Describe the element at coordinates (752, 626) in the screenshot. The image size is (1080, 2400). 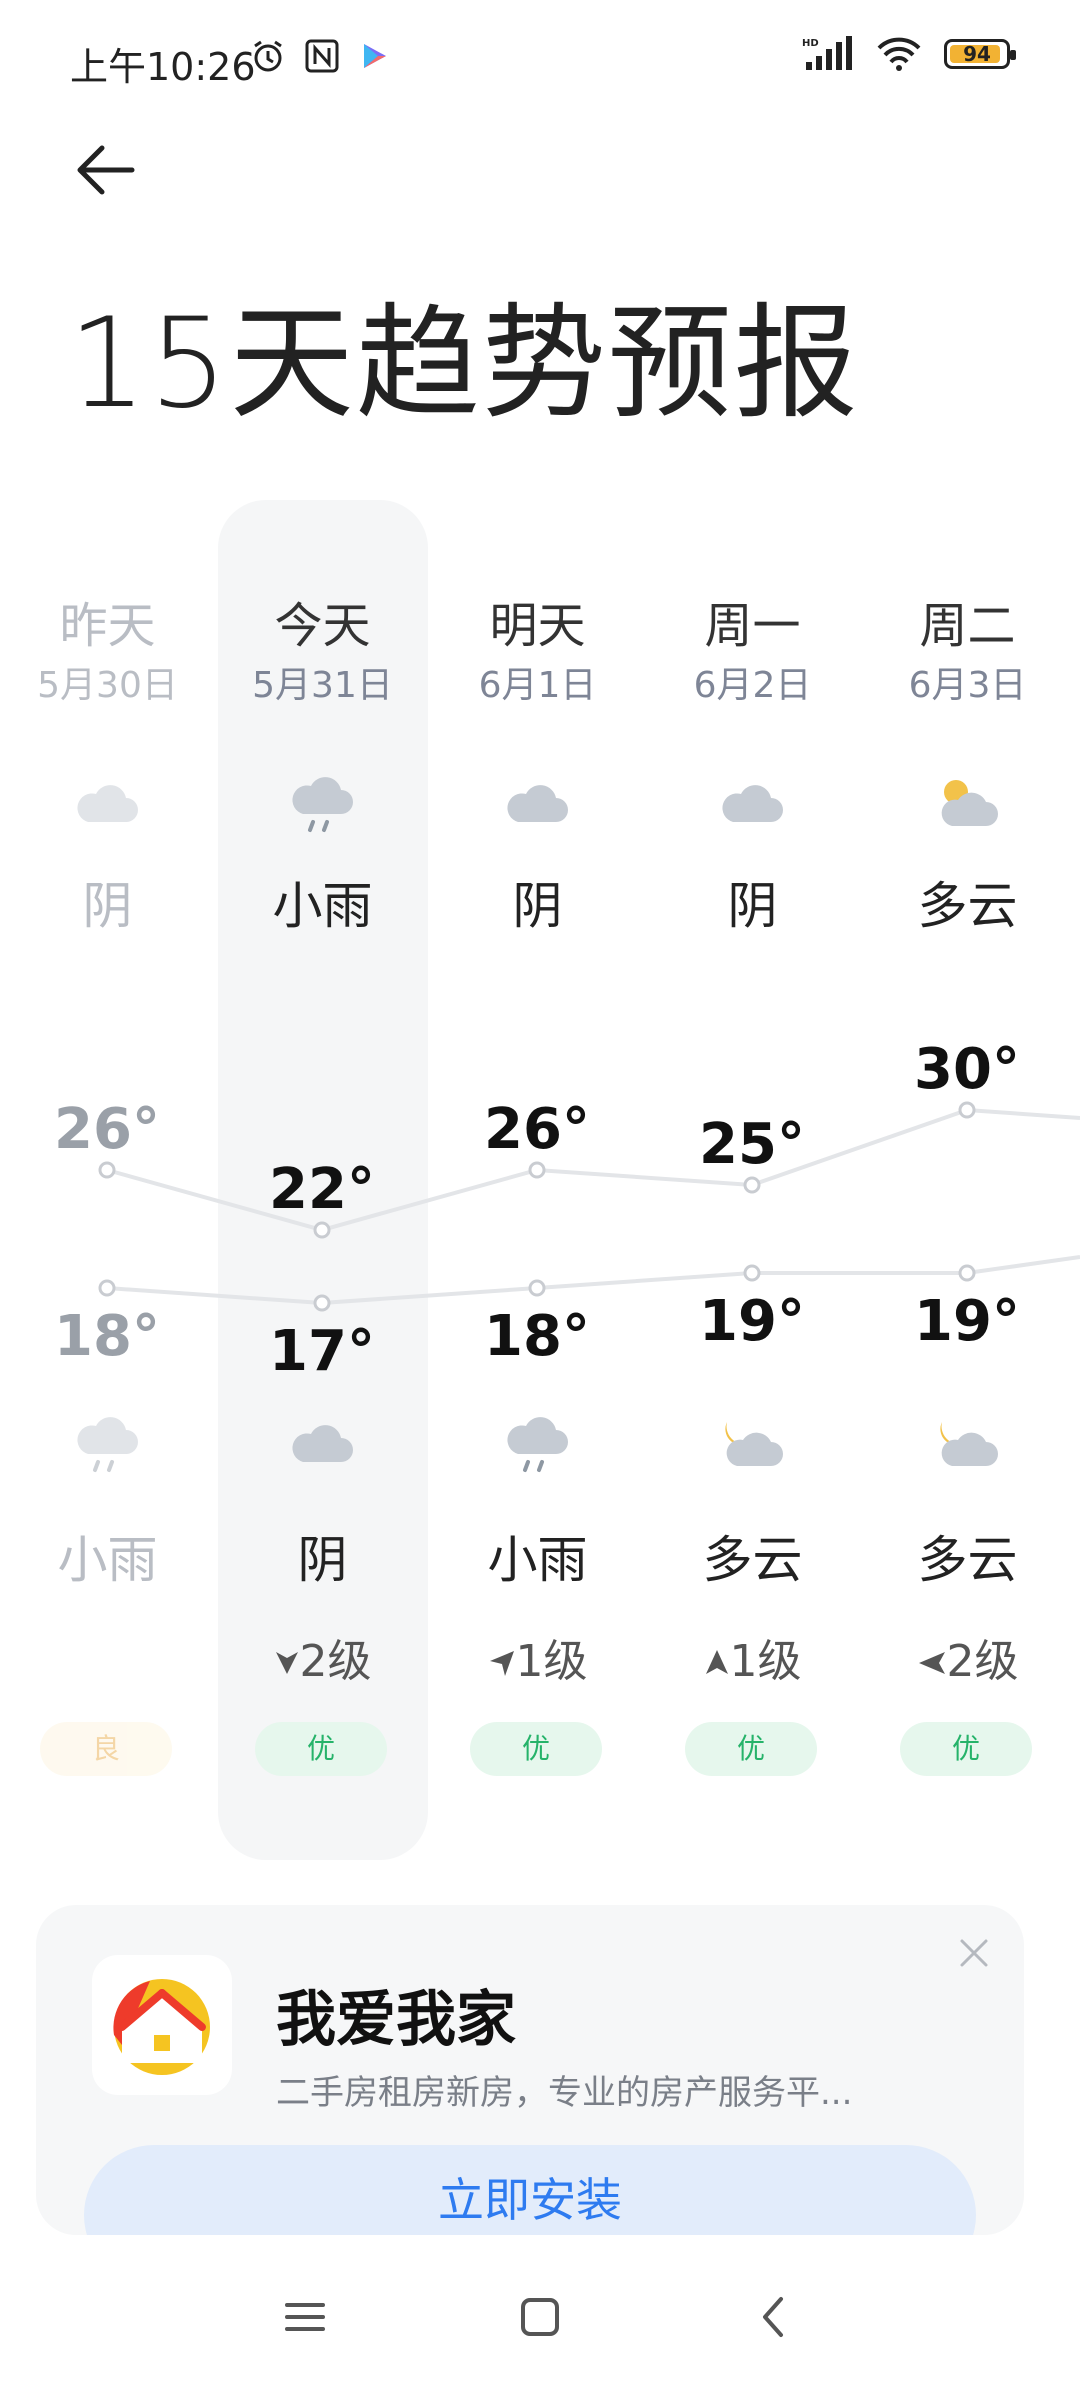
I see `day-label: 周一` at that location.